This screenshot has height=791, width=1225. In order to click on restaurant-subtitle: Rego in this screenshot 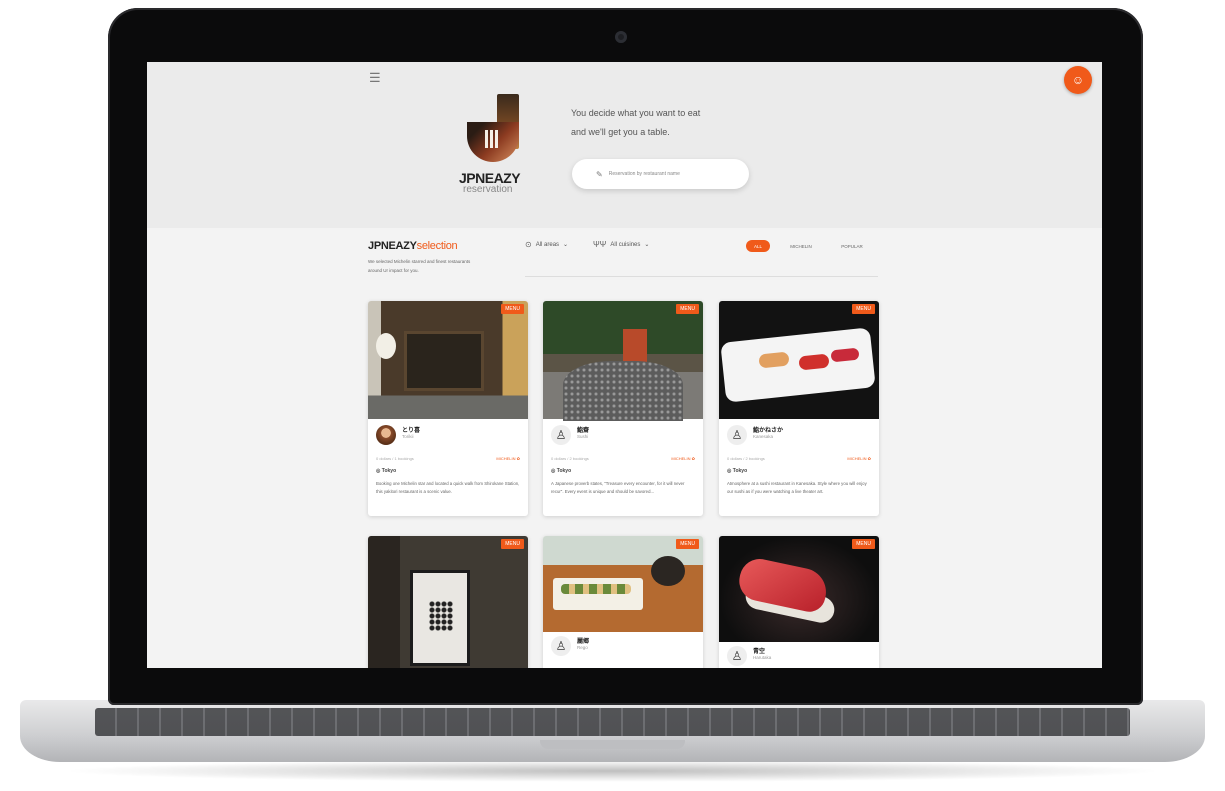, I will do `click(582, 647)`.